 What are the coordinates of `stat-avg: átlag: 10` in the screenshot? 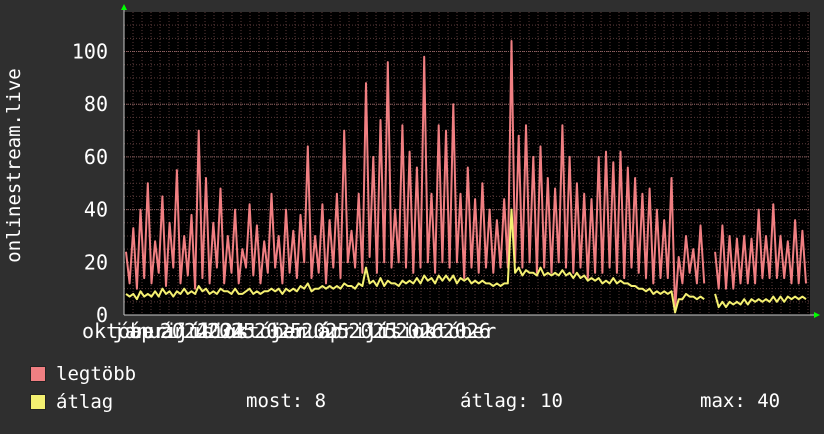 It's located at (511, 401).